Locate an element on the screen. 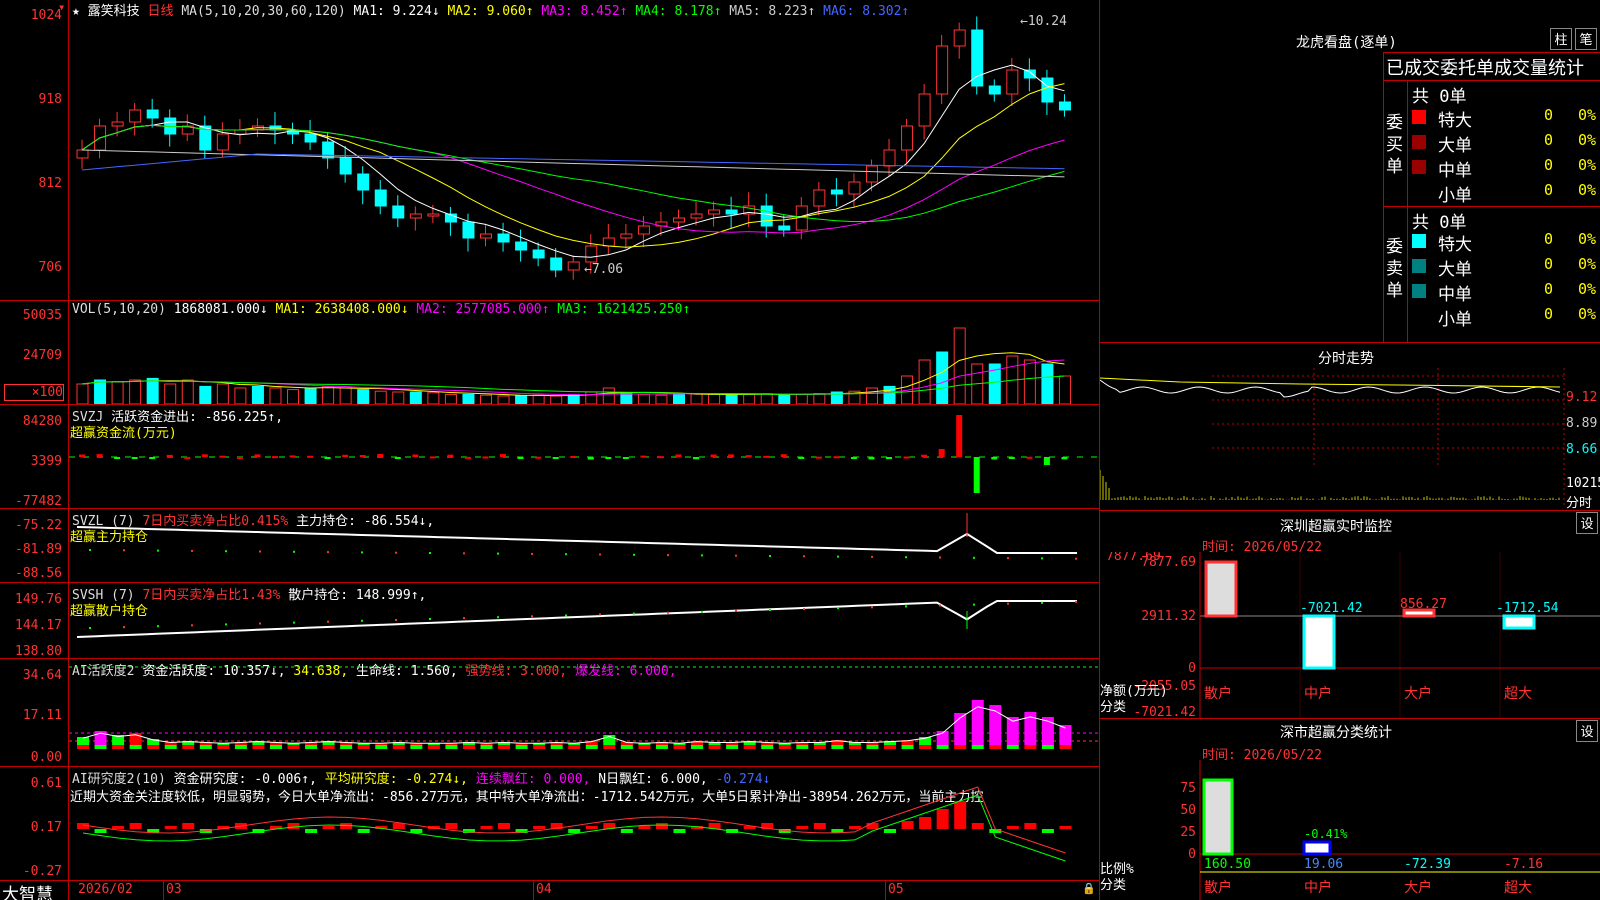 The image size is (1600, 900). stats-top-line is located at coordinates (1491, 52).